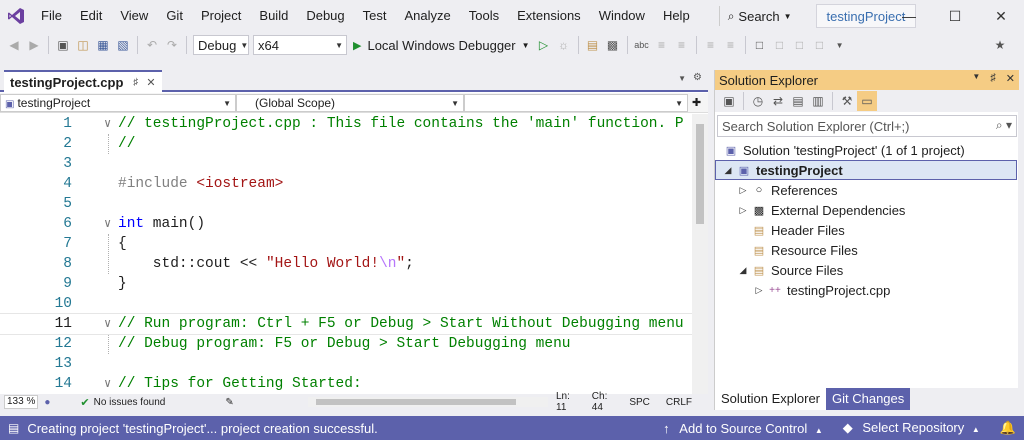 The width and height of the screenshot is (1024, 440). What do you see at coordinates (682, 45) in the screenshot?
I see `uncomment-icon: ≡` at bounding box center [682, 45].